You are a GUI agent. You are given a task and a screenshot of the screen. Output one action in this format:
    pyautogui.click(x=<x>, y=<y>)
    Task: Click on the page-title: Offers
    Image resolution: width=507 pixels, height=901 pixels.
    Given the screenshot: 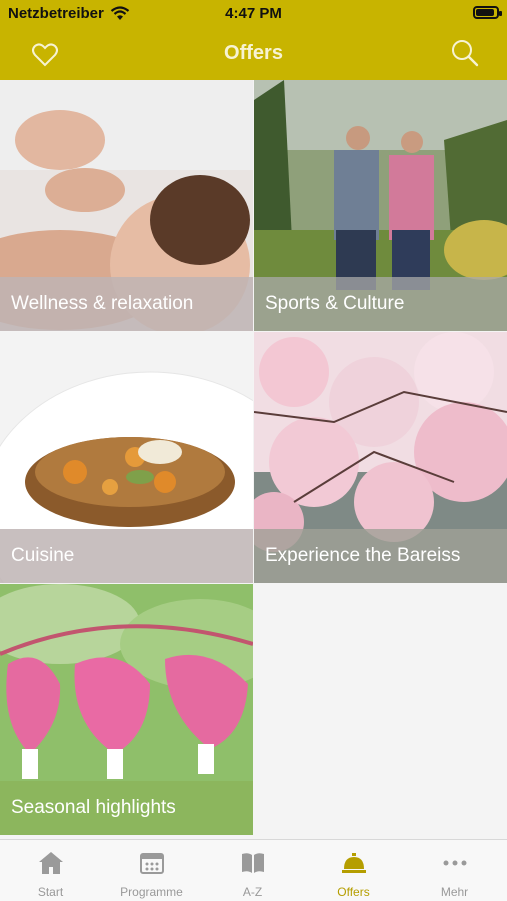 What is the action you would take?
    pyautogui.click(x=253, y=53)
    